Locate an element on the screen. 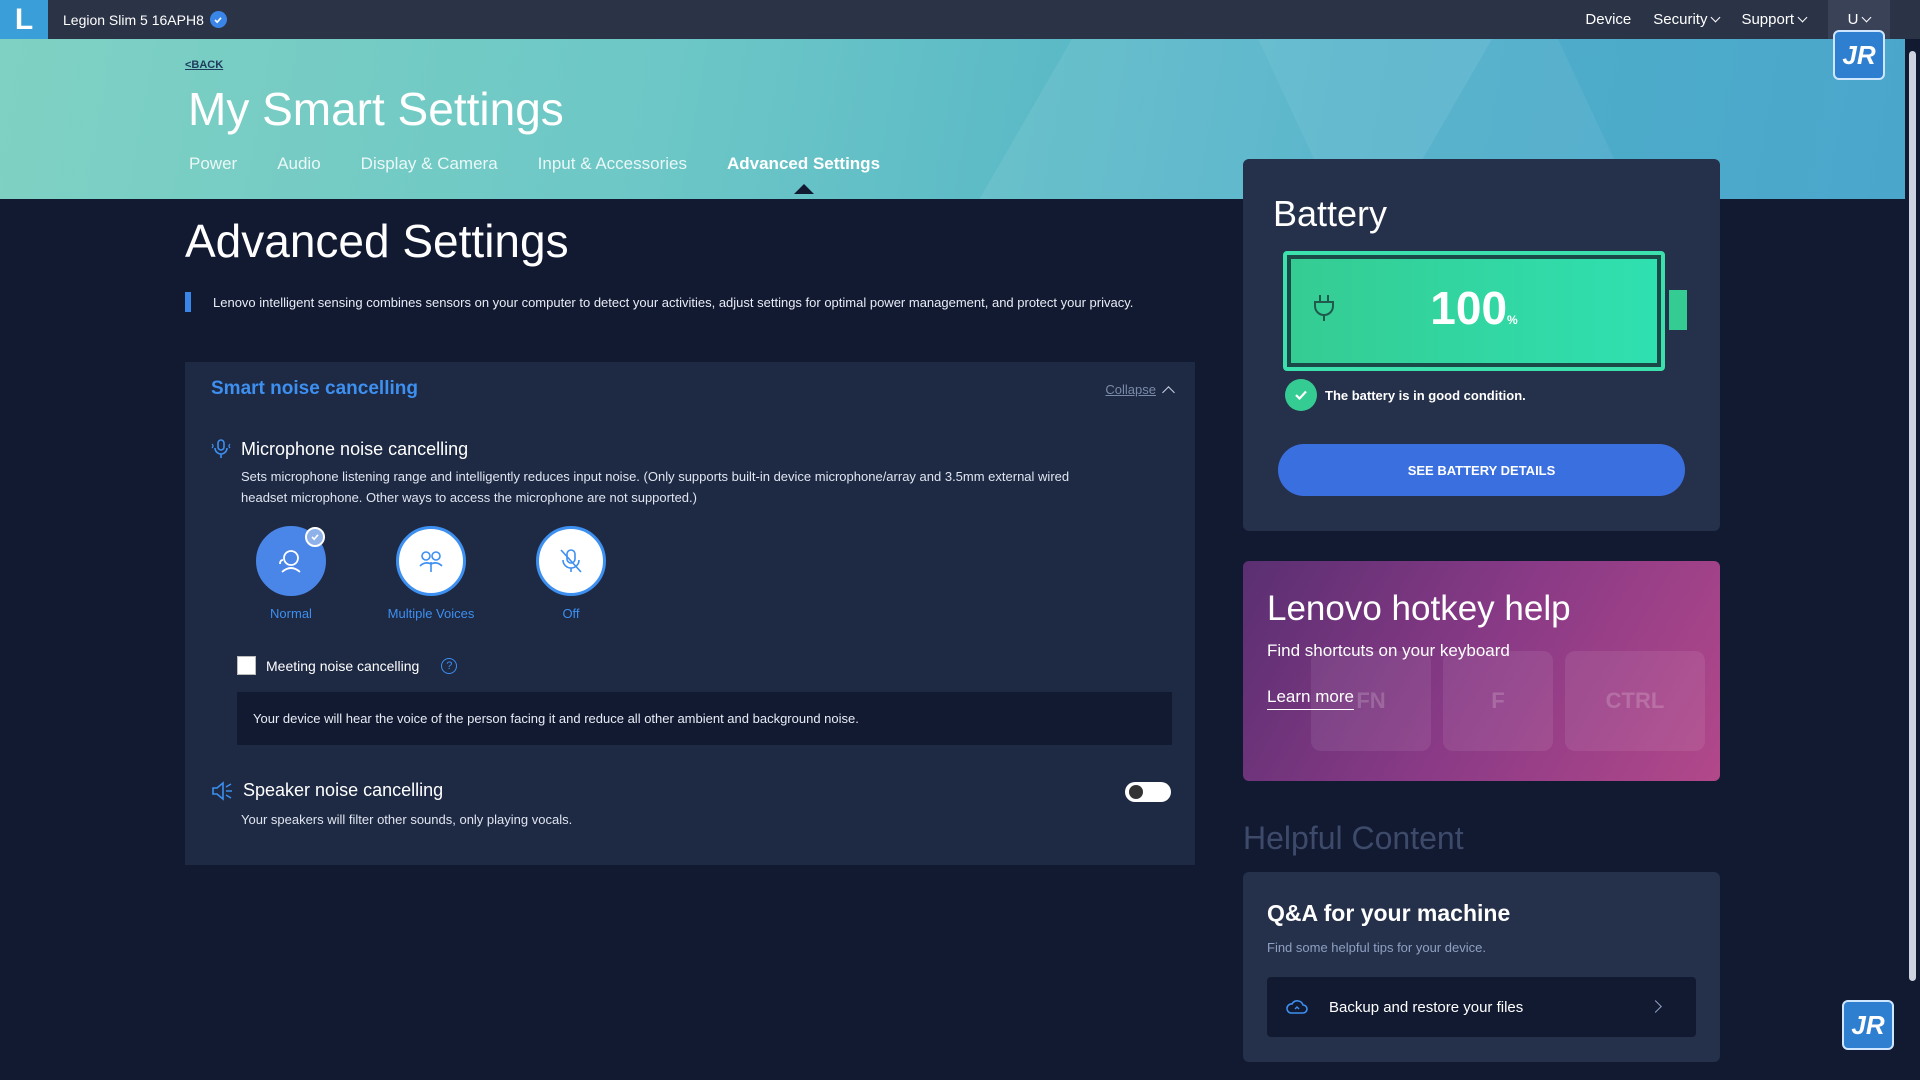  battery-fill: 100% is located at coordinates (1474, 311).